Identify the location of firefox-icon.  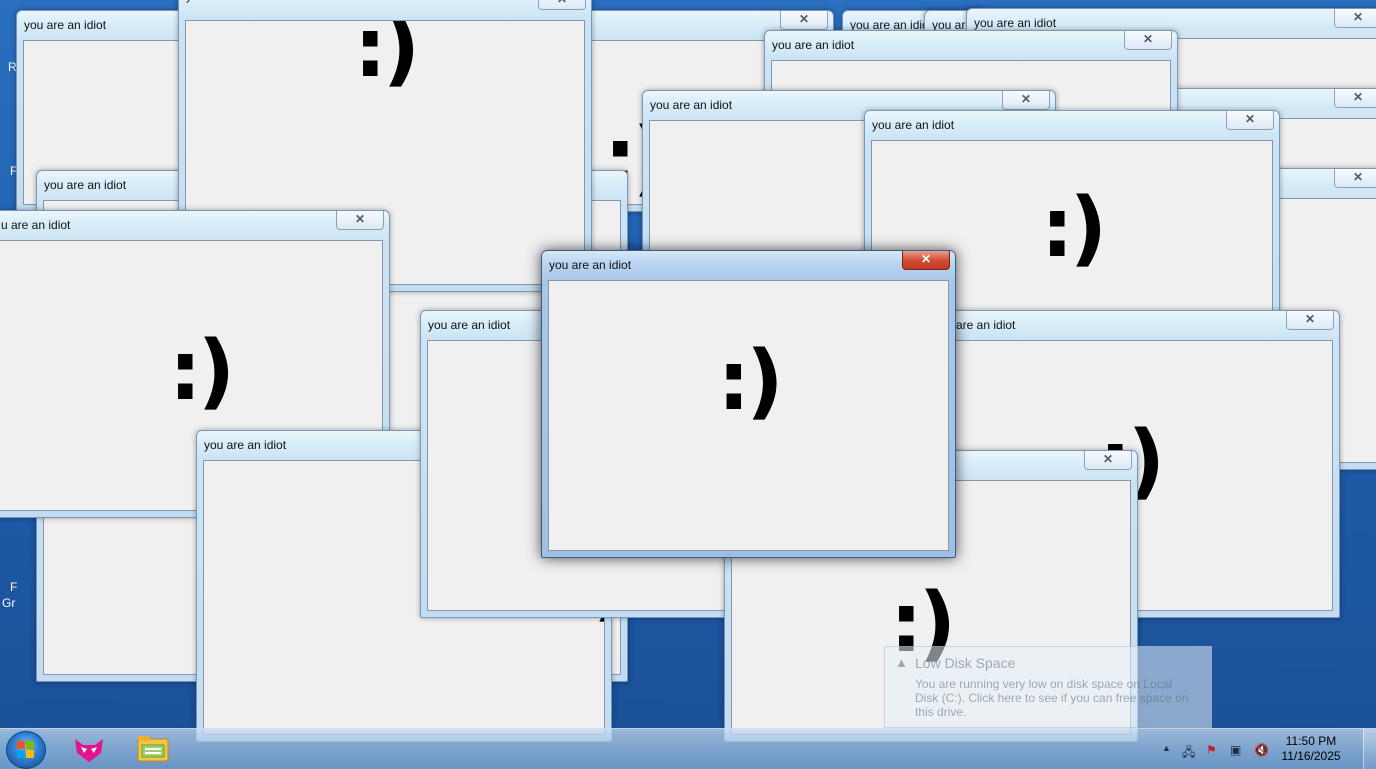
(89, 749).